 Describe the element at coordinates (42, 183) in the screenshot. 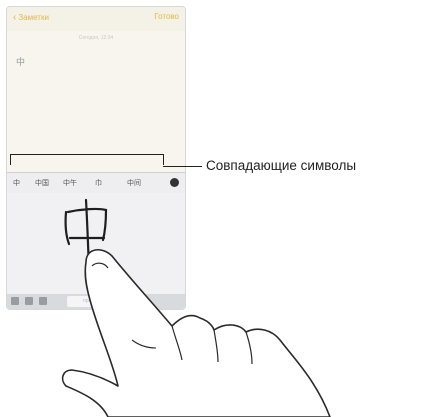

I see `candidate-item: 中国` at that location.